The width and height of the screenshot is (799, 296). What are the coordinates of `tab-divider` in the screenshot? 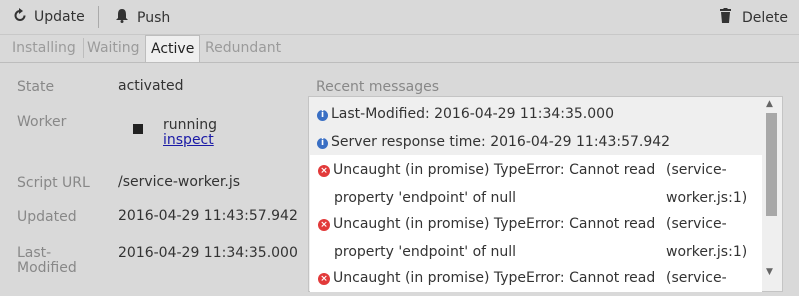 It's located at (83, 48).